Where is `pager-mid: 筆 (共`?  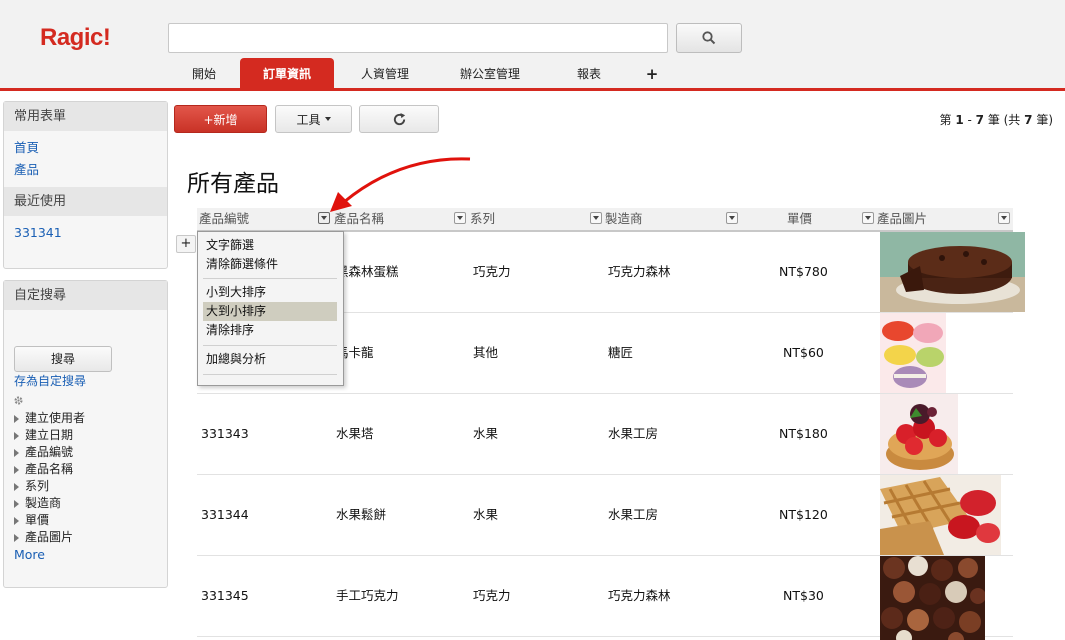 pager-mid: 筆 (共 is located at coordinates (1004, 120).